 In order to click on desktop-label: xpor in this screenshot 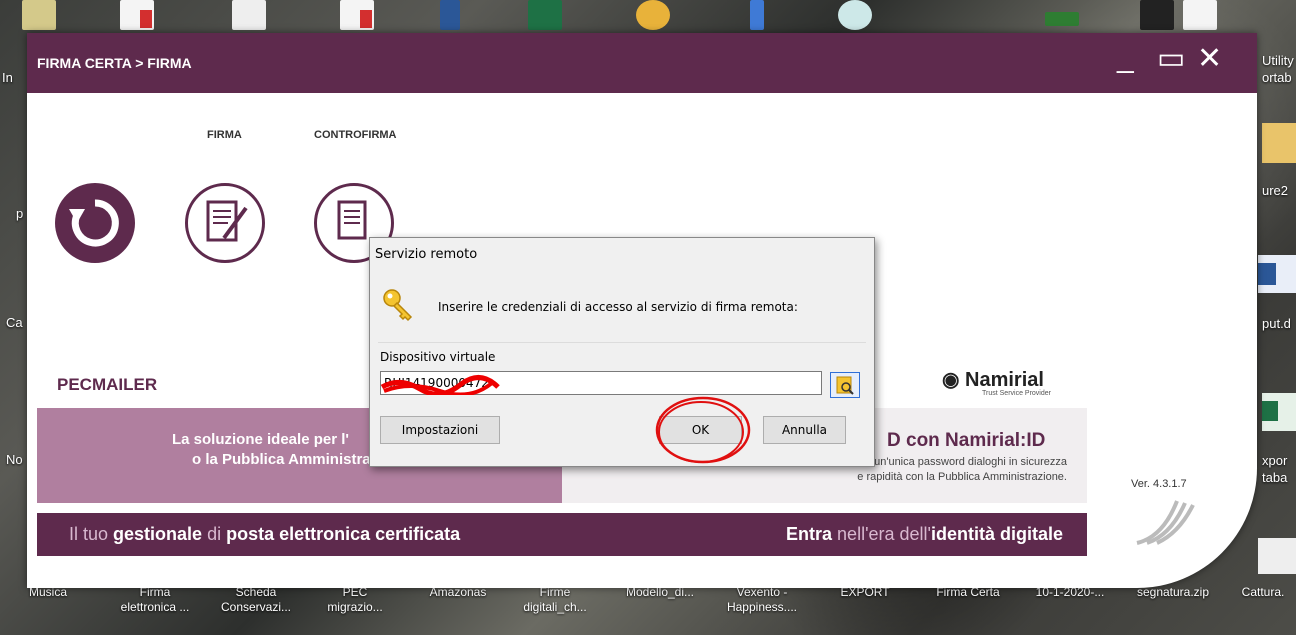, I will do `click(1274, 460)`.